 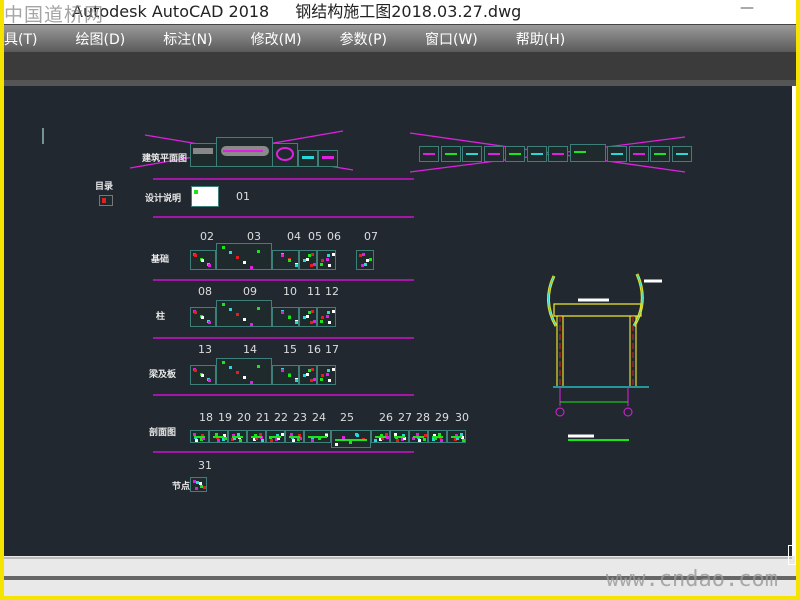 I want to click on index-sheet-thumbnail, so click(x=106, y=200).